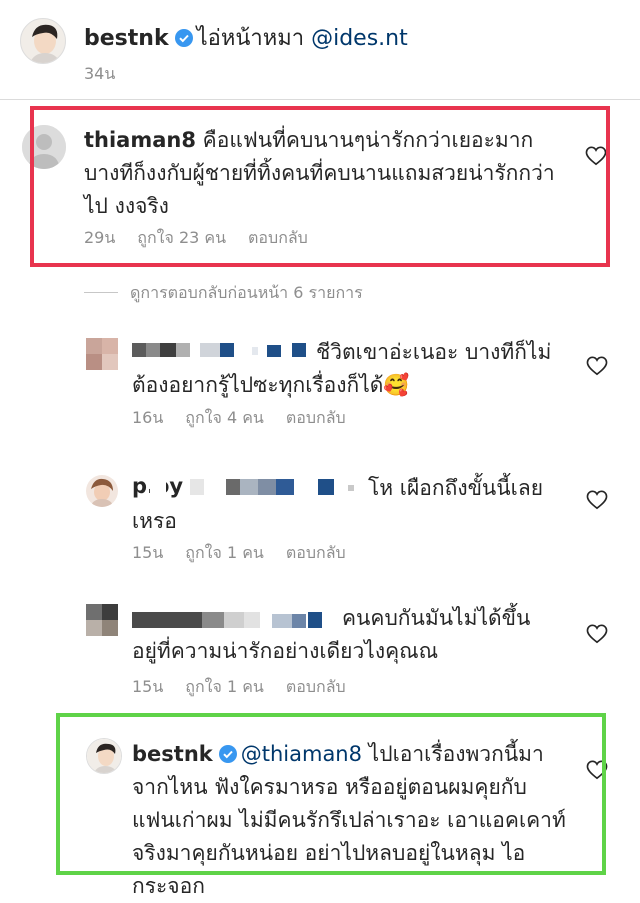 This screenshot has width=640, height=903. I want to click on view-replies-line, so click(101, 292).